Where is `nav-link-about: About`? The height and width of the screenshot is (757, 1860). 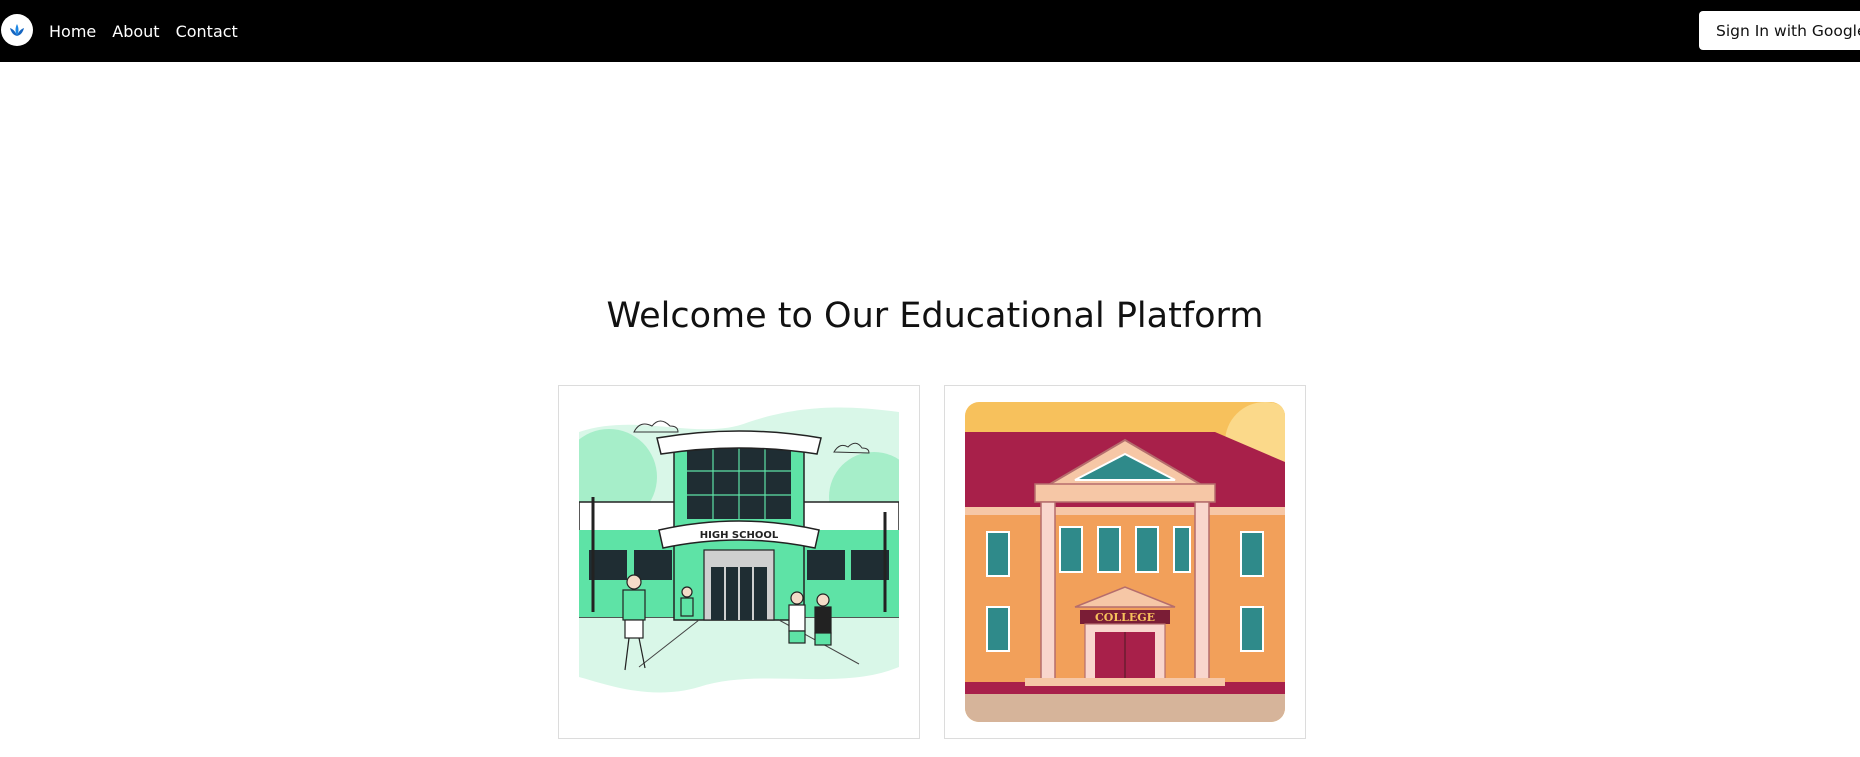 nav-link-about: About is located at coordinates (135, 31).